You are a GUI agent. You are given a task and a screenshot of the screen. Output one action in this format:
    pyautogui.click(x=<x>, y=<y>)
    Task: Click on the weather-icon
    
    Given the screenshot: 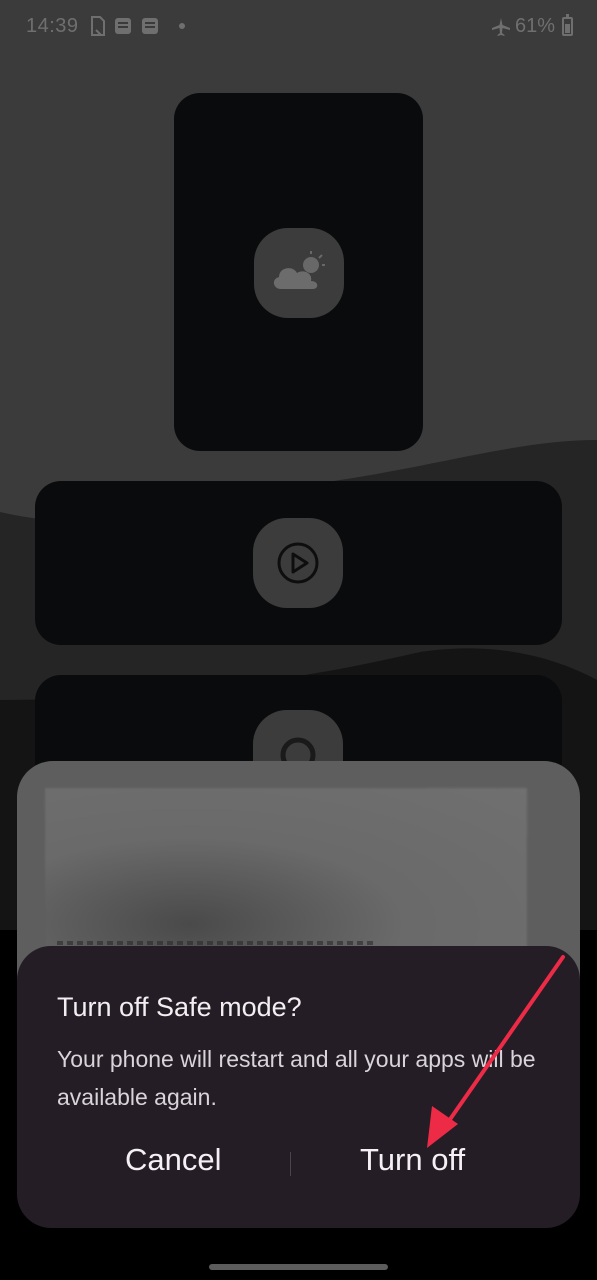 What is the action you would take?
    pyautogui.click(x=299, y=273)
    